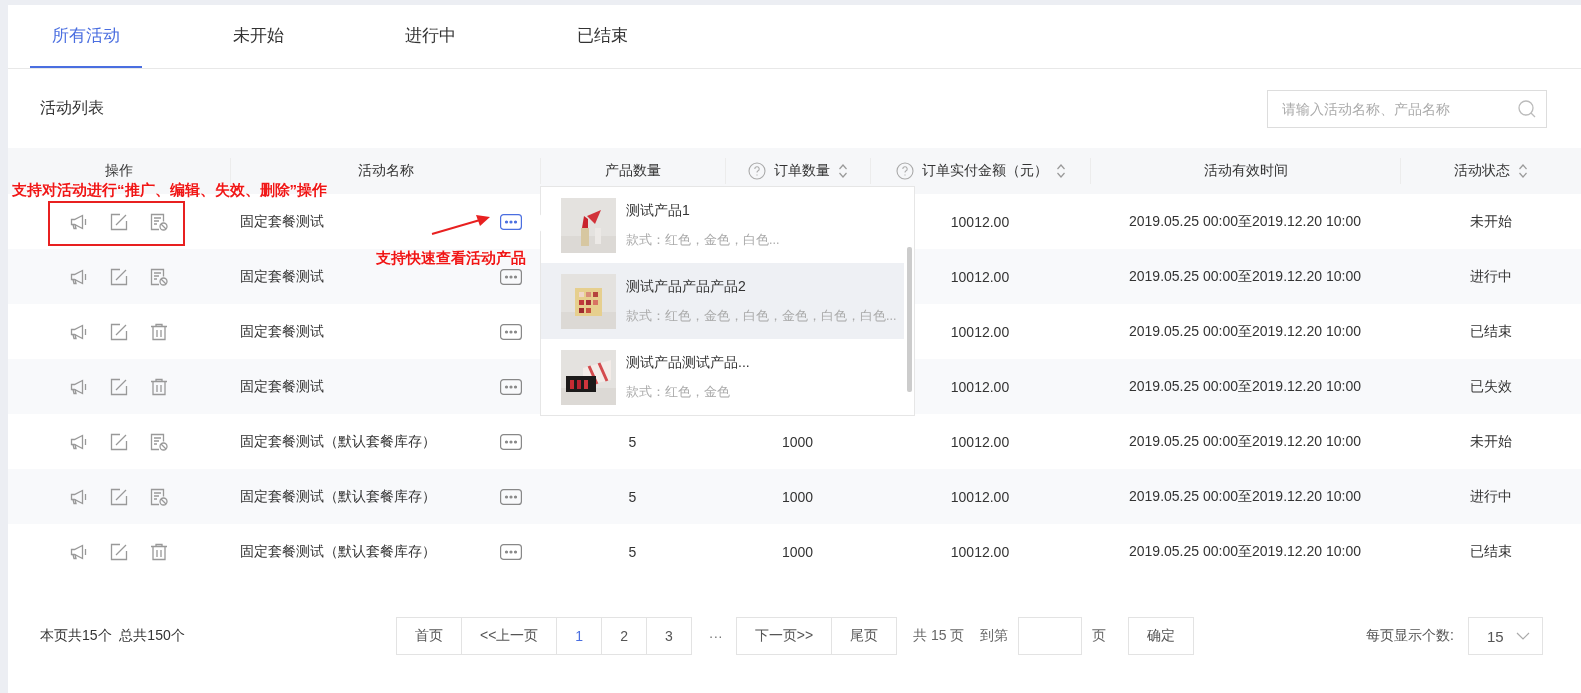  Describe the element at coordinates (984, 171) in the screenshot. I see `column-header: 订单实付金额（元）` at that location.